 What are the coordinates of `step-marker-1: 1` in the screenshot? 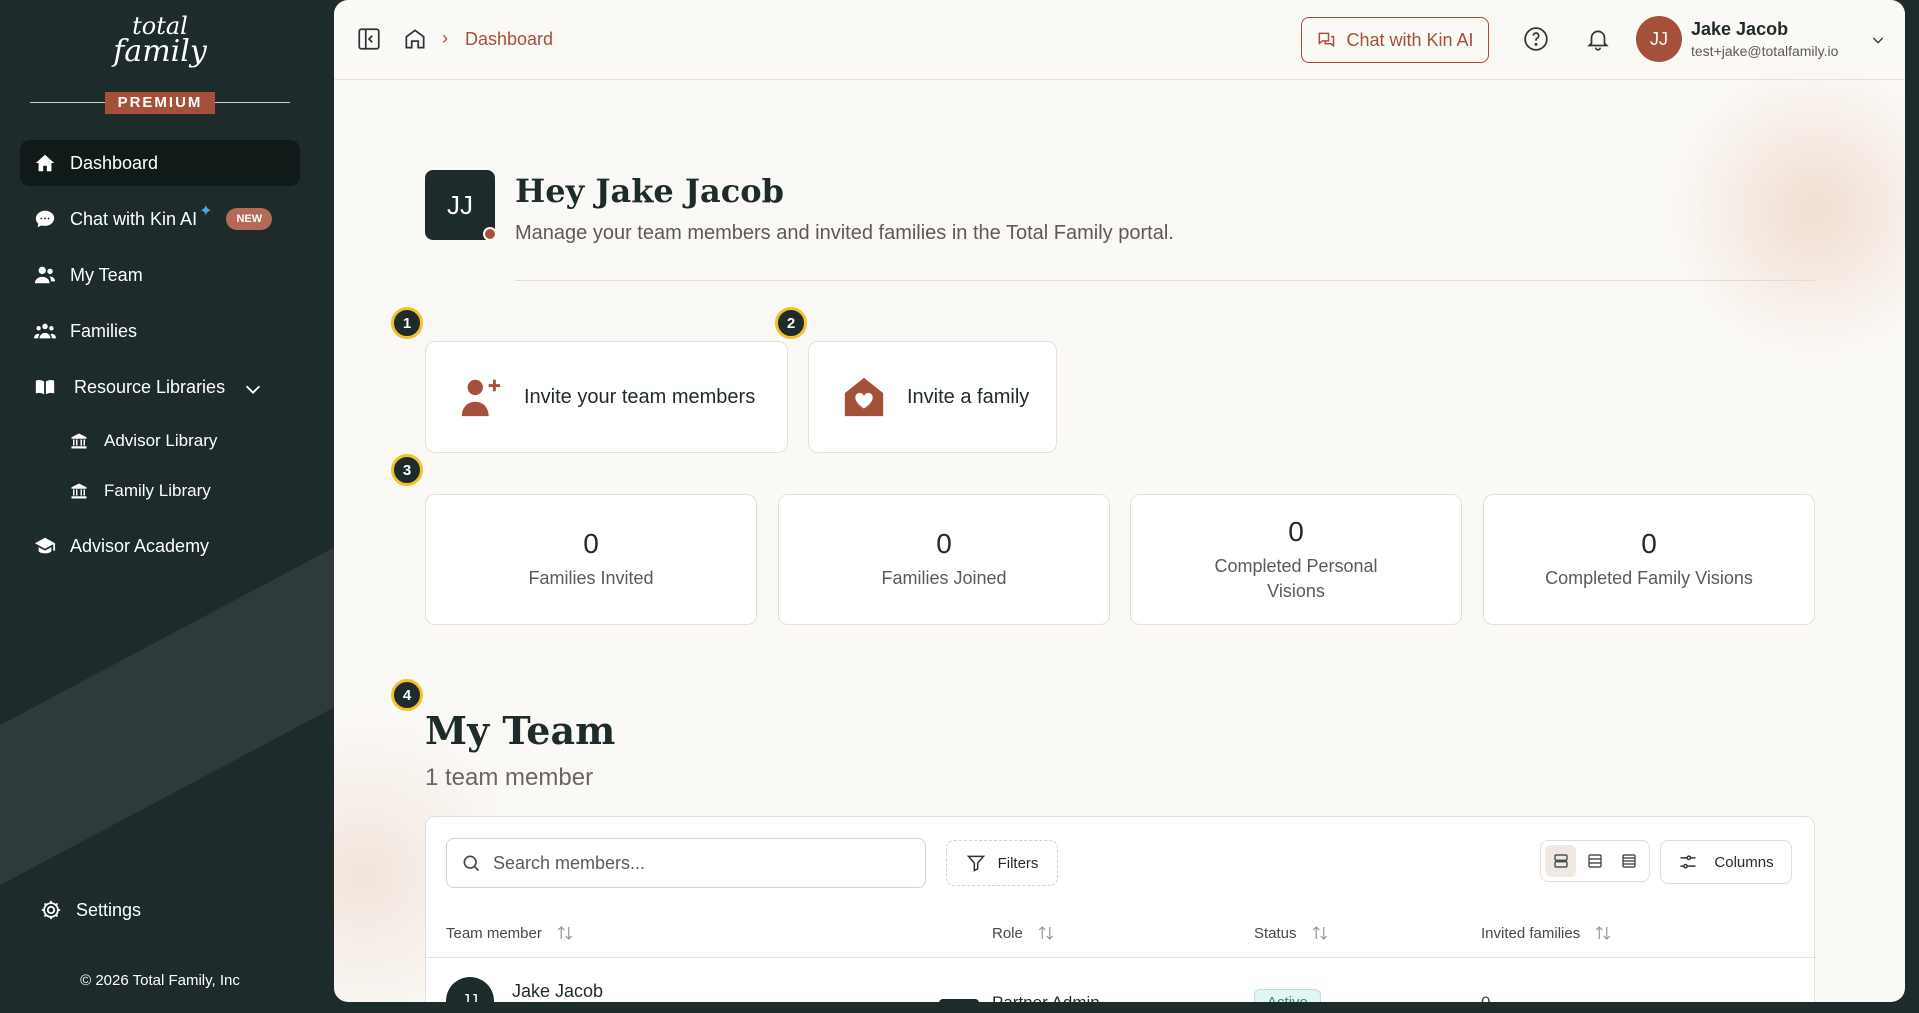 It's located at (407, 323).